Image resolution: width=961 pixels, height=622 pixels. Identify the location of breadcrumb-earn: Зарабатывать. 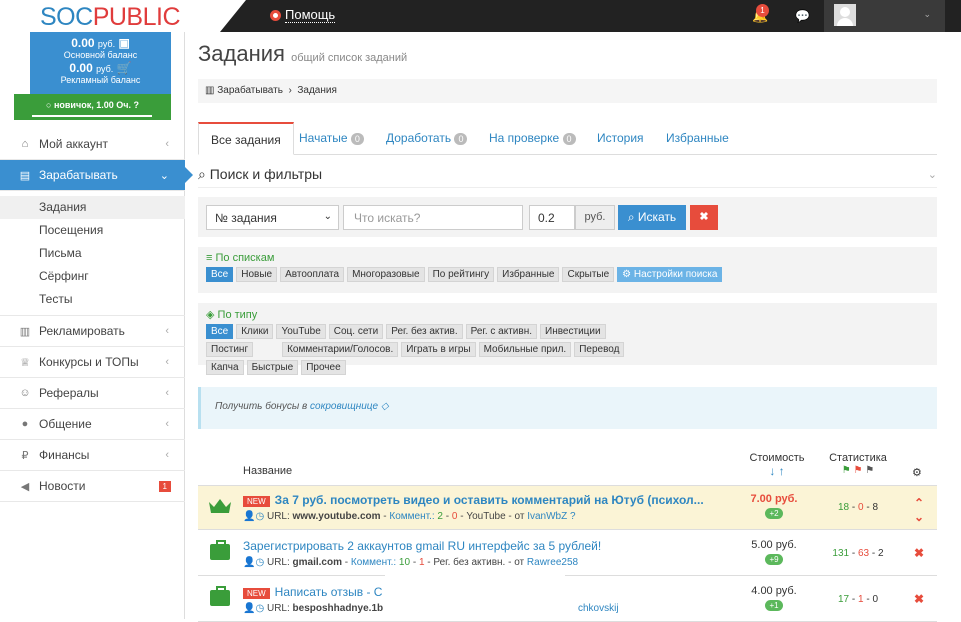
(250, 90).